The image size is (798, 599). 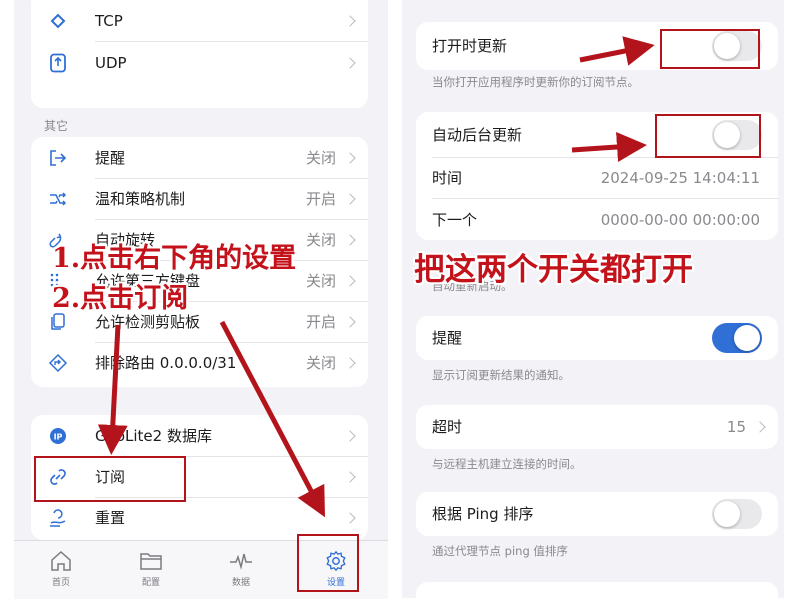 I want to click on annotation-step1: 1.点击右下角的设置, so click(x=174, y=258).